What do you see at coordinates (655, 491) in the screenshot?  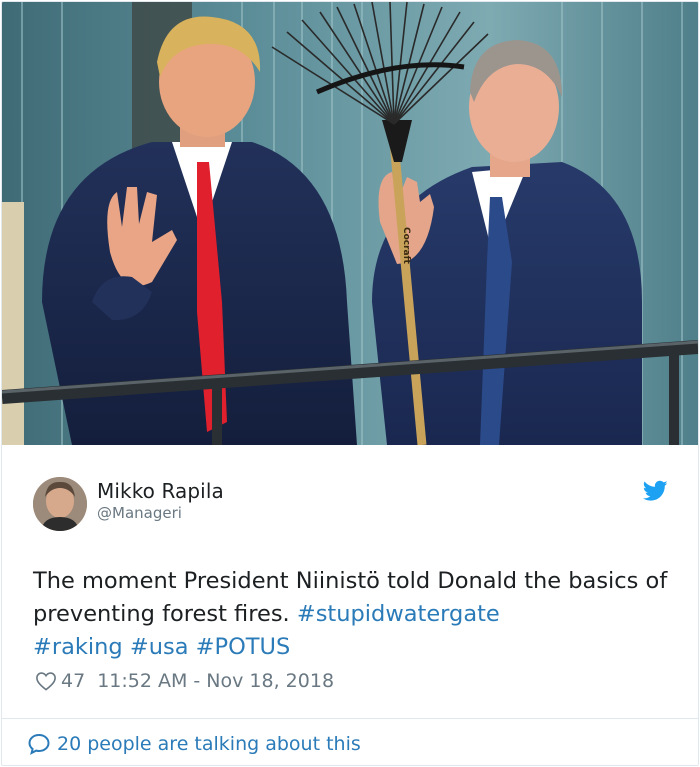 I see `twitter-bird-icon` at bounding box center [655, 491].